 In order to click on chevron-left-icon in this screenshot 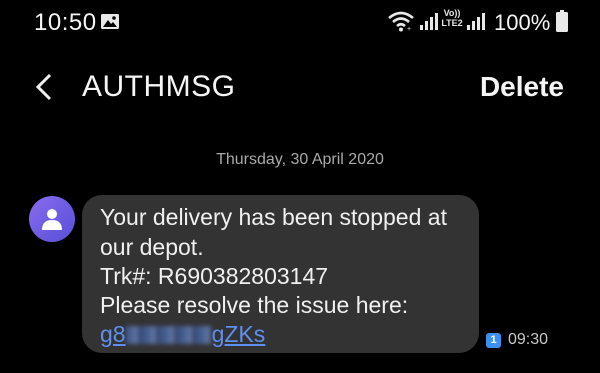, I will do `click(44, 87)`.